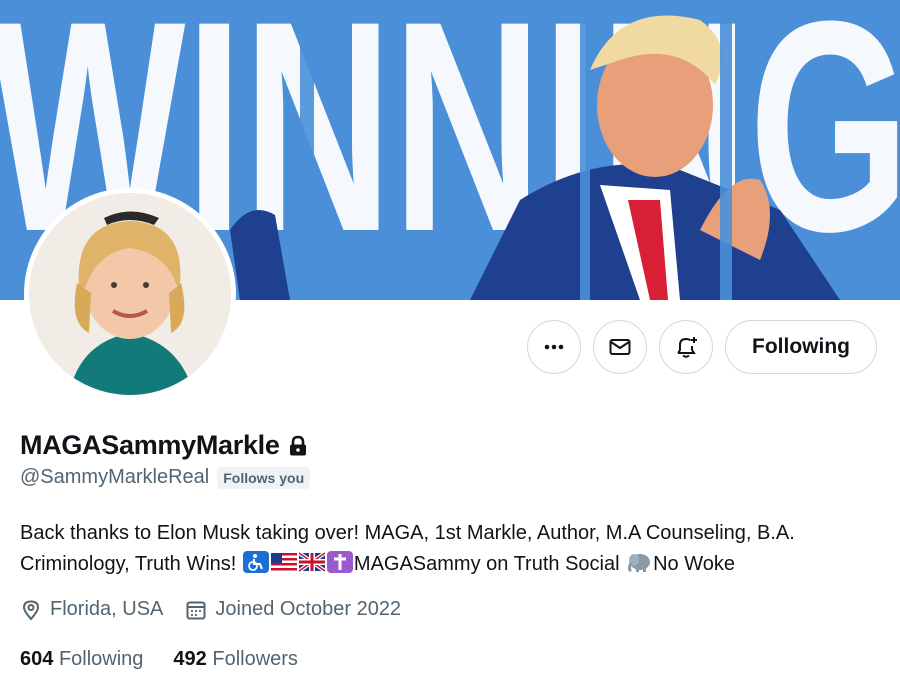  I want to click on us-flag-emoji, so click(283, 562).